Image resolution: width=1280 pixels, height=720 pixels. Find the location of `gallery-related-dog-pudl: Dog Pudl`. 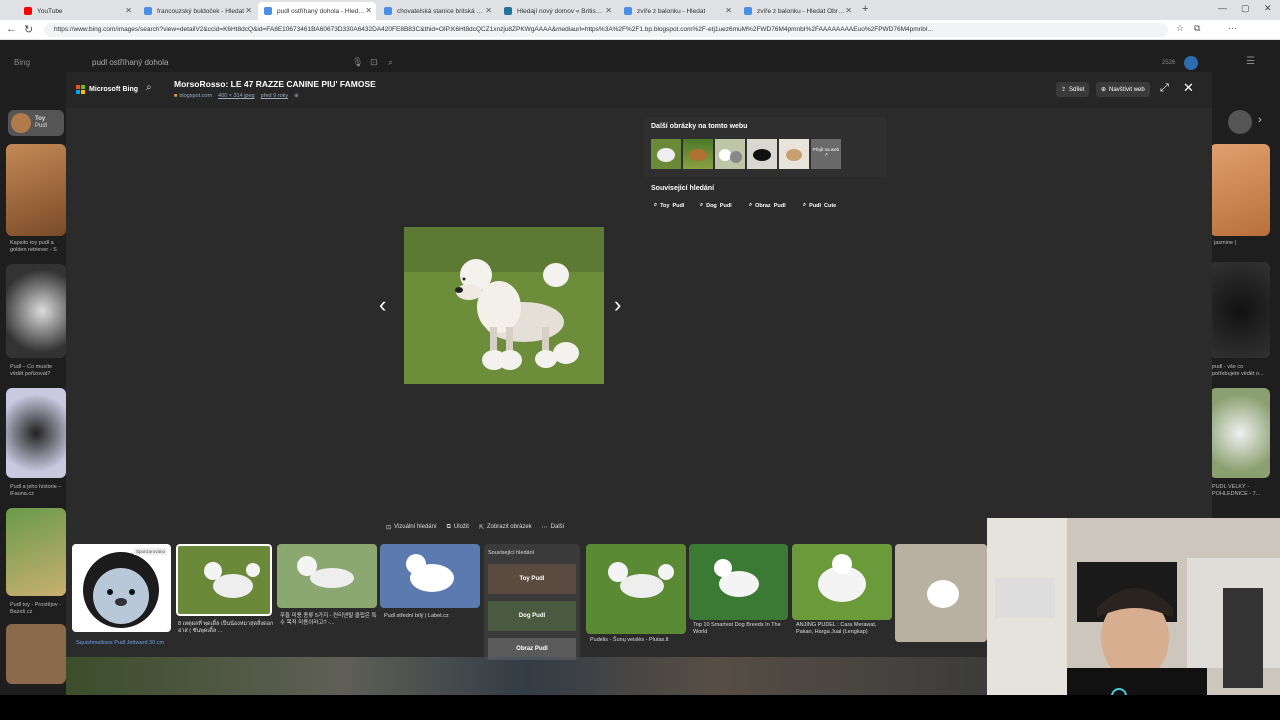

gallery-related-dog-pudl: Dog Pudl is located at coordinates (532, 616).